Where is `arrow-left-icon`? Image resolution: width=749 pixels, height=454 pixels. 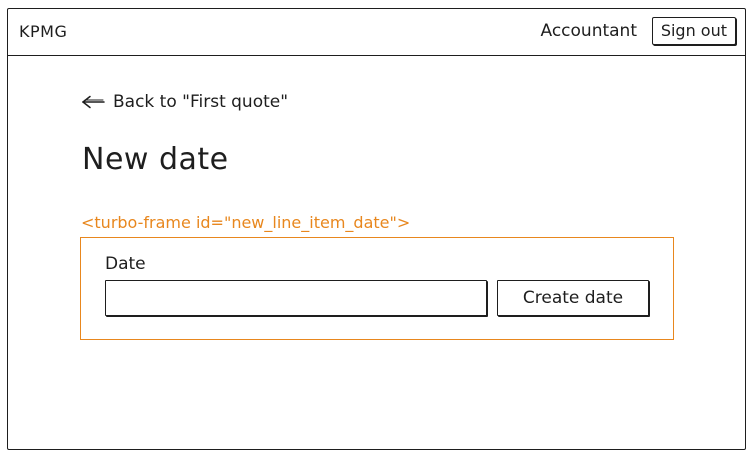 arrow-left-icon is located at coordinates (93, 102).